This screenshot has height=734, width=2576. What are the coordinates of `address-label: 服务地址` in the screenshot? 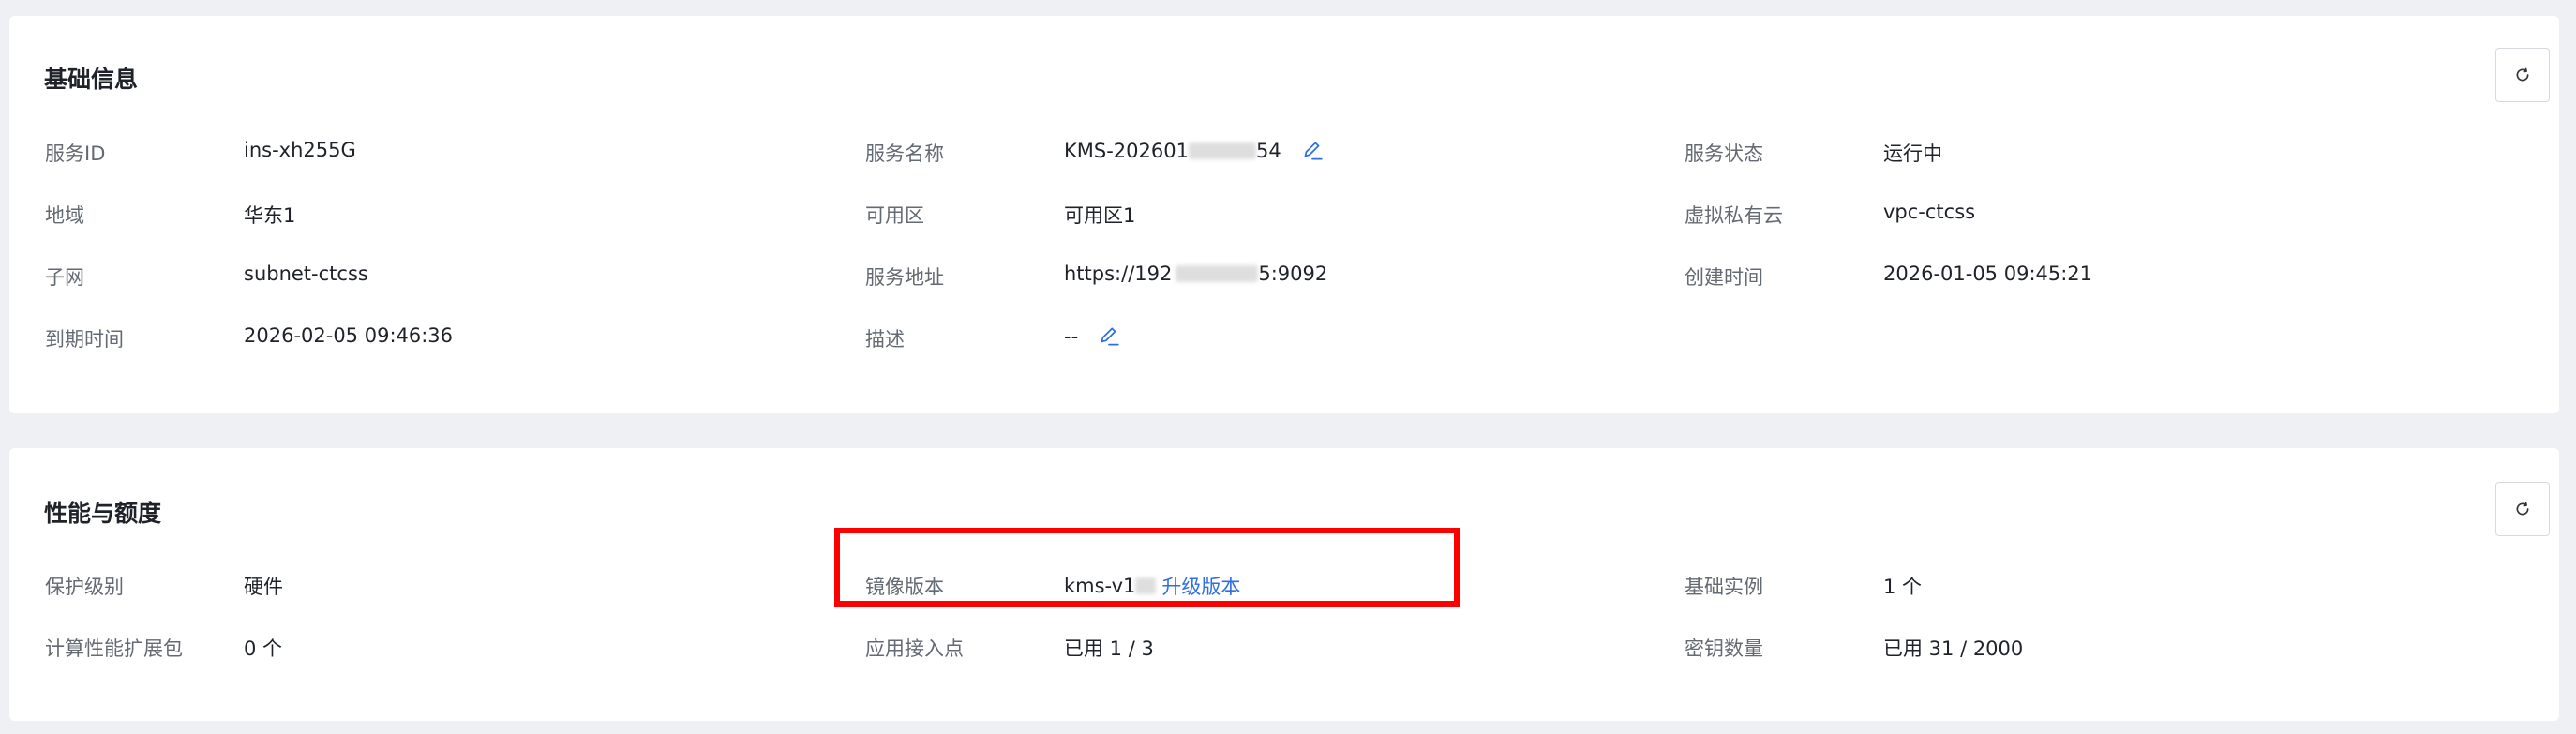 It's located at (904, 277).